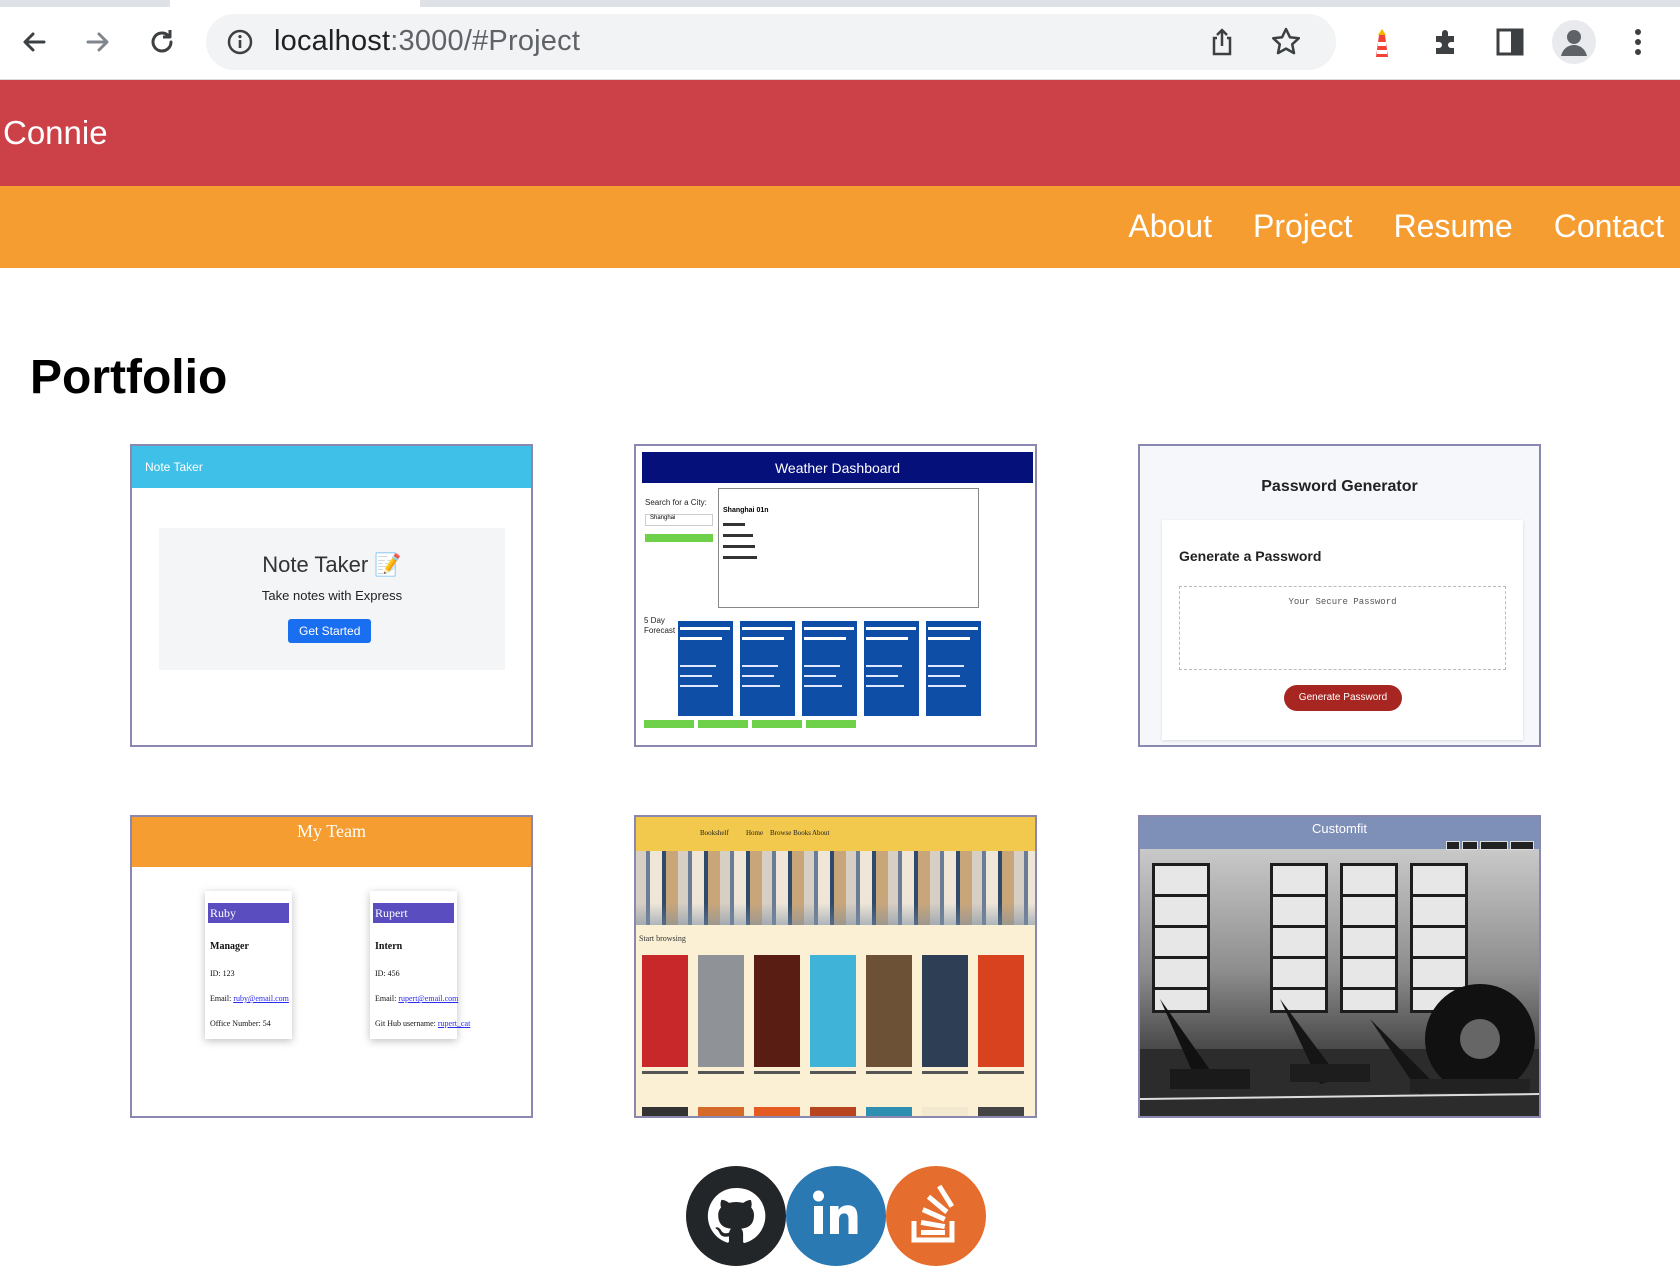  Describe the element at coordinates (836, 1216) in the screenshot. I see `linkedin-icon` at that location.